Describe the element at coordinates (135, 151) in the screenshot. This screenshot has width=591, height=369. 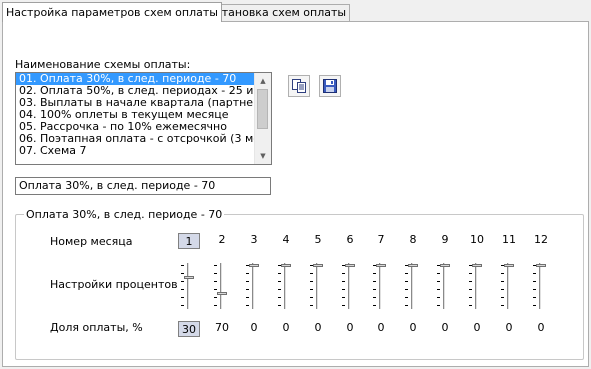
I see `list-item: 07. Схема 7` at that location.